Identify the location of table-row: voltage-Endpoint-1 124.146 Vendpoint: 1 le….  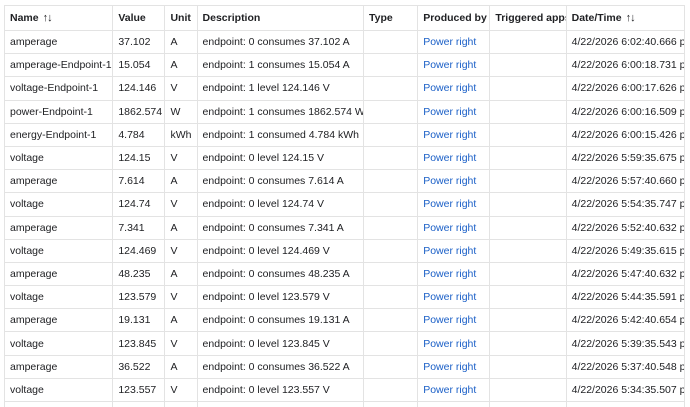
(344, 88).